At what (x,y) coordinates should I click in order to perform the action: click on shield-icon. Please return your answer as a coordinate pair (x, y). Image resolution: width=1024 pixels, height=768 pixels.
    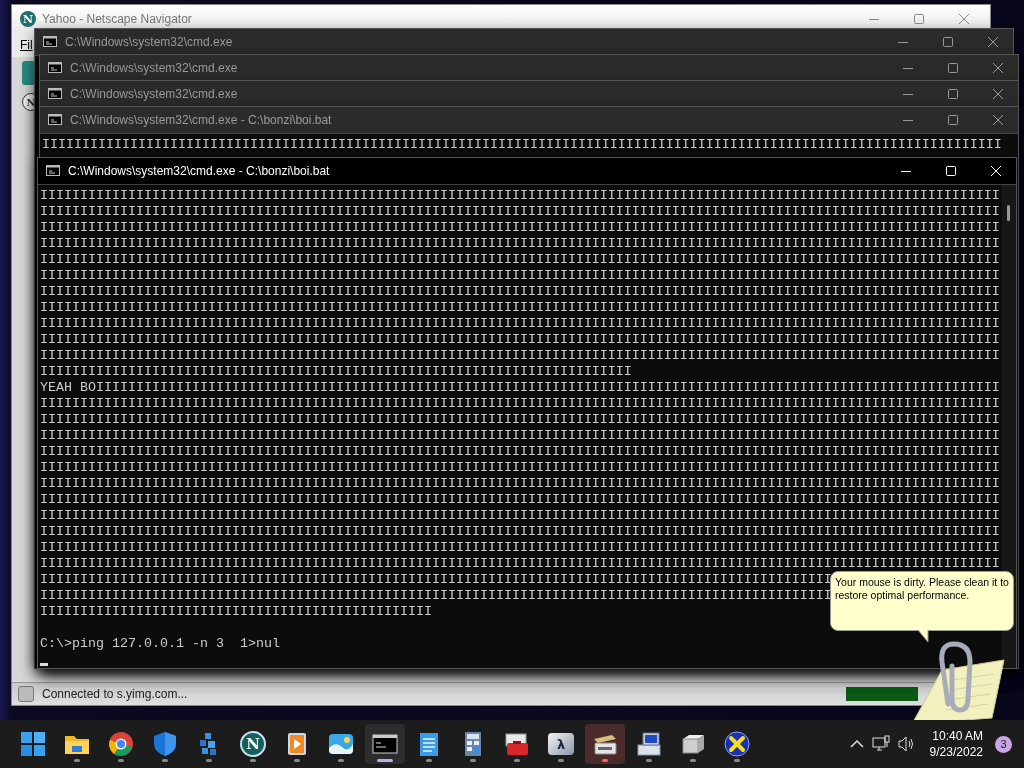
    Looking at the image, I should click on (165, 744).